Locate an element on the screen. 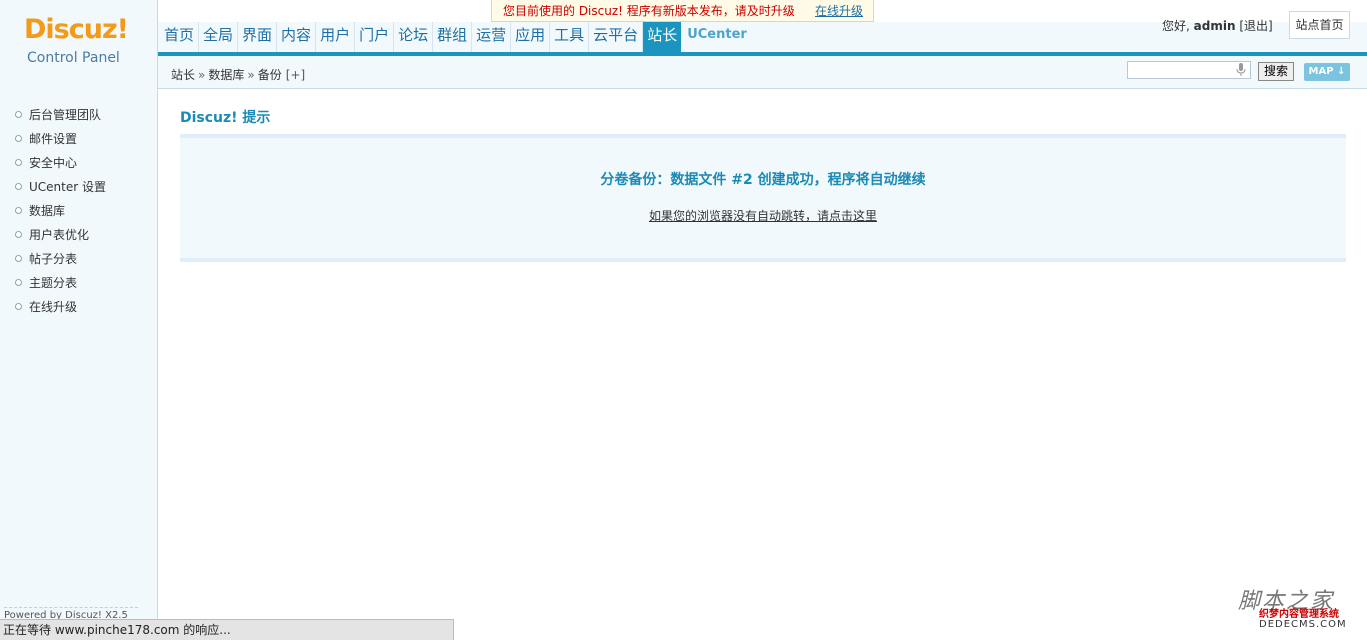 The height and width of the screenshot is (640, 1367). online-upgrade-link: 在线升级 is located at coordinates (839, 11).